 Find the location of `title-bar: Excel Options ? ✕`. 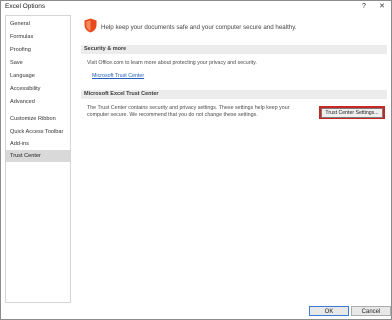

title-bar: Excel Options ? ✕ is located at coordinates (196, 7).